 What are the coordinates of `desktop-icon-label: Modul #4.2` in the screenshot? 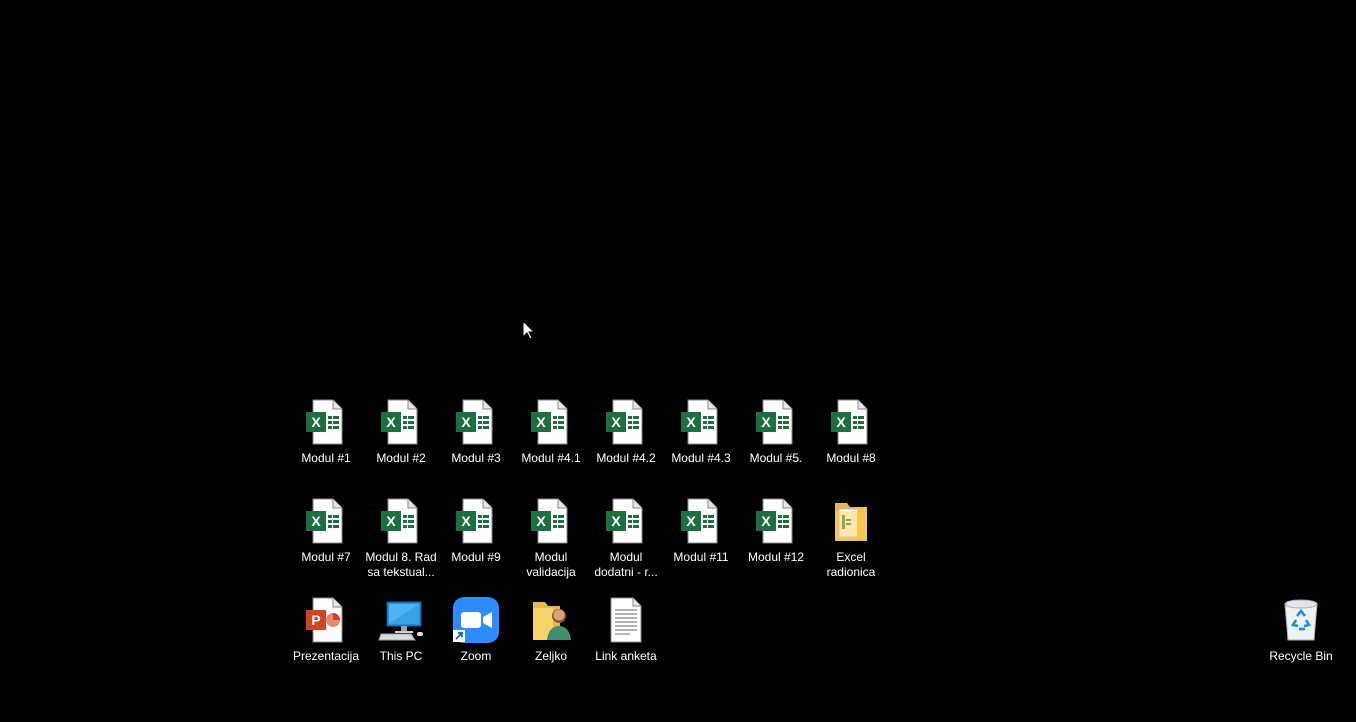 It's located at (626, 458).